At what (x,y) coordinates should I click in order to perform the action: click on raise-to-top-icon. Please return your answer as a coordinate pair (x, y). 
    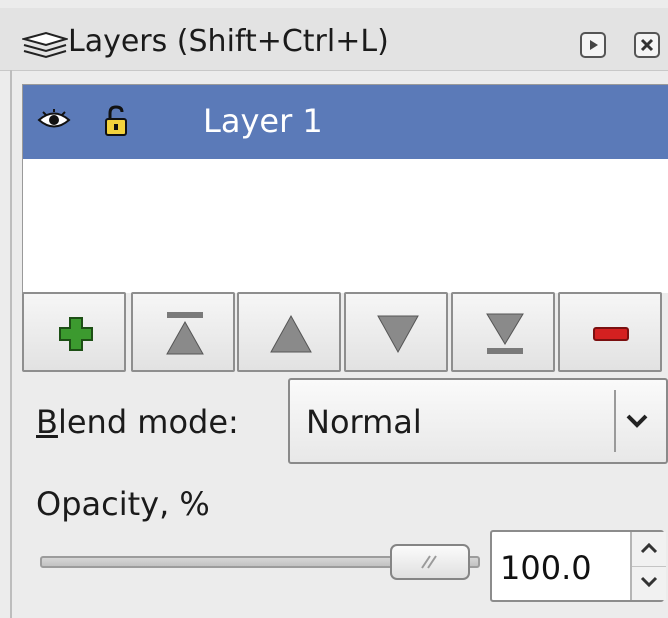
    Looking at the image, I should click on (185, 333).